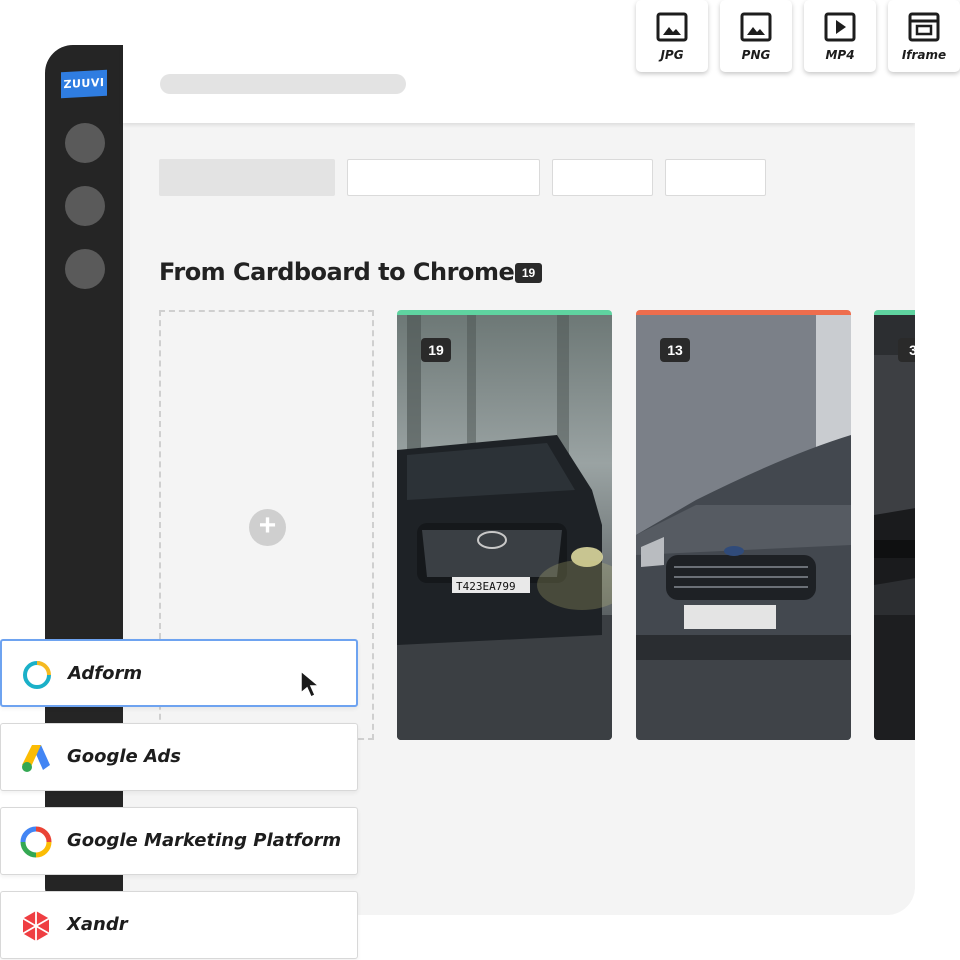 This screenshot has width=960, height=960. What do you see at coordinates (894, 527) in the screenshot?
I see `car-image-dark` at bounding box center [894, 527].